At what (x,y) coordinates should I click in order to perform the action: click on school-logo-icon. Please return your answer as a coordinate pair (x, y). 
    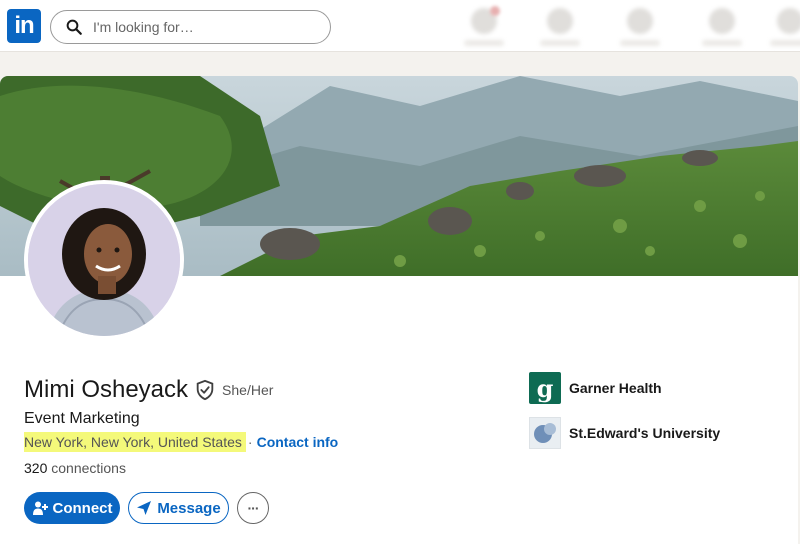
    Looking at the image, I should click on (545, 433).